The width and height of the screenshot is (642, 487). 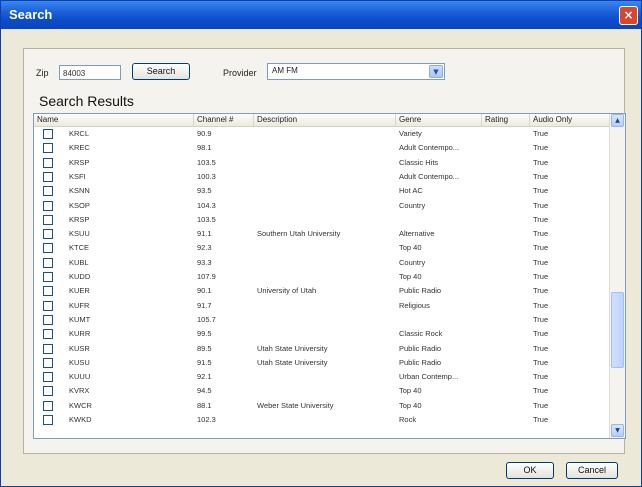 I want to click on cell-genre: Top 40, so click(x=410, y=391).